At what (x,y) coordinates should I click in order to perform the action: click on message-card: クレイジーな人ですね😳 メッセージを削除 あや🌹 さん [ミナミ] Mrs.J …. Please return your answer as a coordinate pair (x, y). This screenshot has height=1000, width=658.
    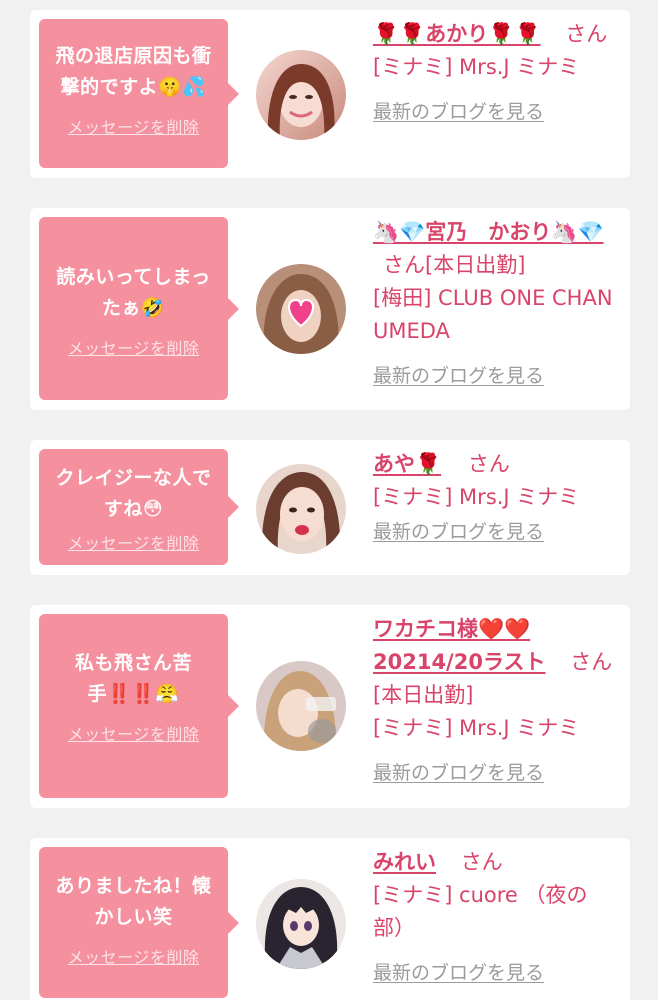
    Looking at the image, I should click on (330, 507).